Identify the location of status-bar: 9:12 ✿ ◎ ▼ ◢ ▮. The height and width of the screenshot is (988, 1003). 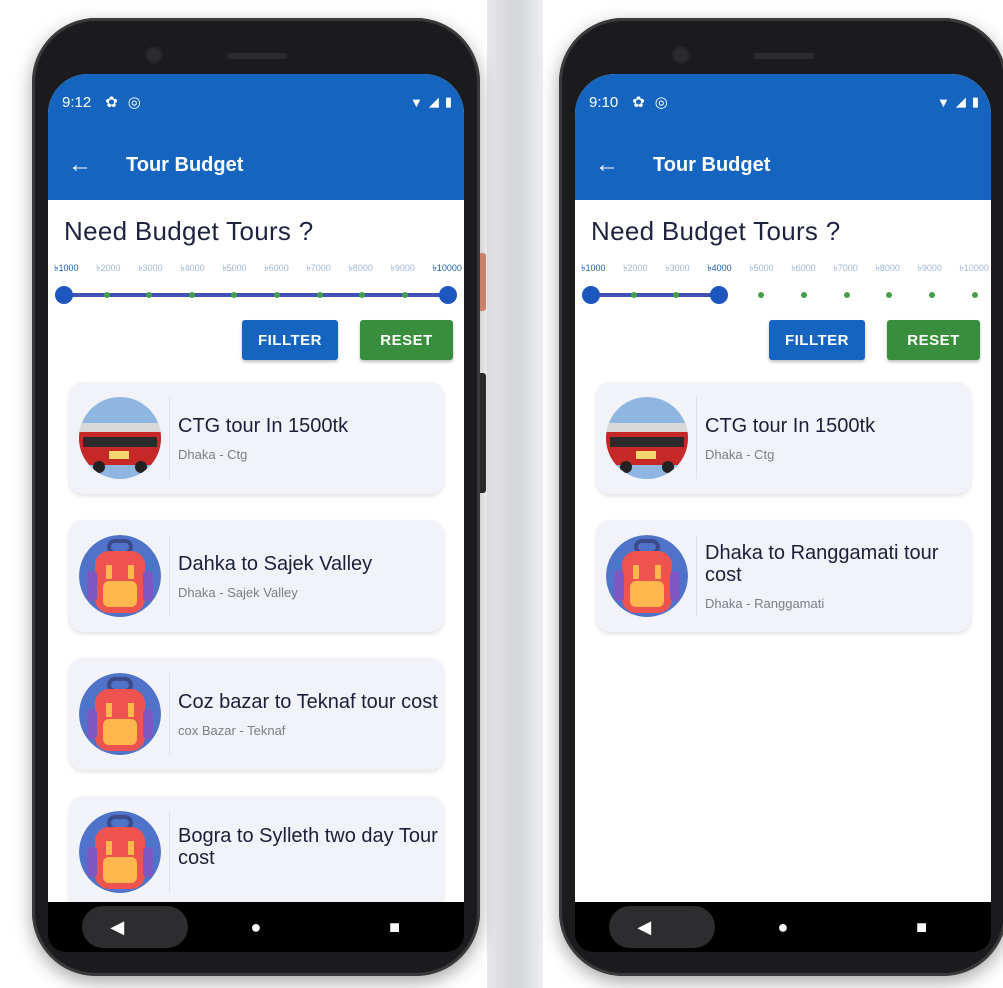
(256, 102).